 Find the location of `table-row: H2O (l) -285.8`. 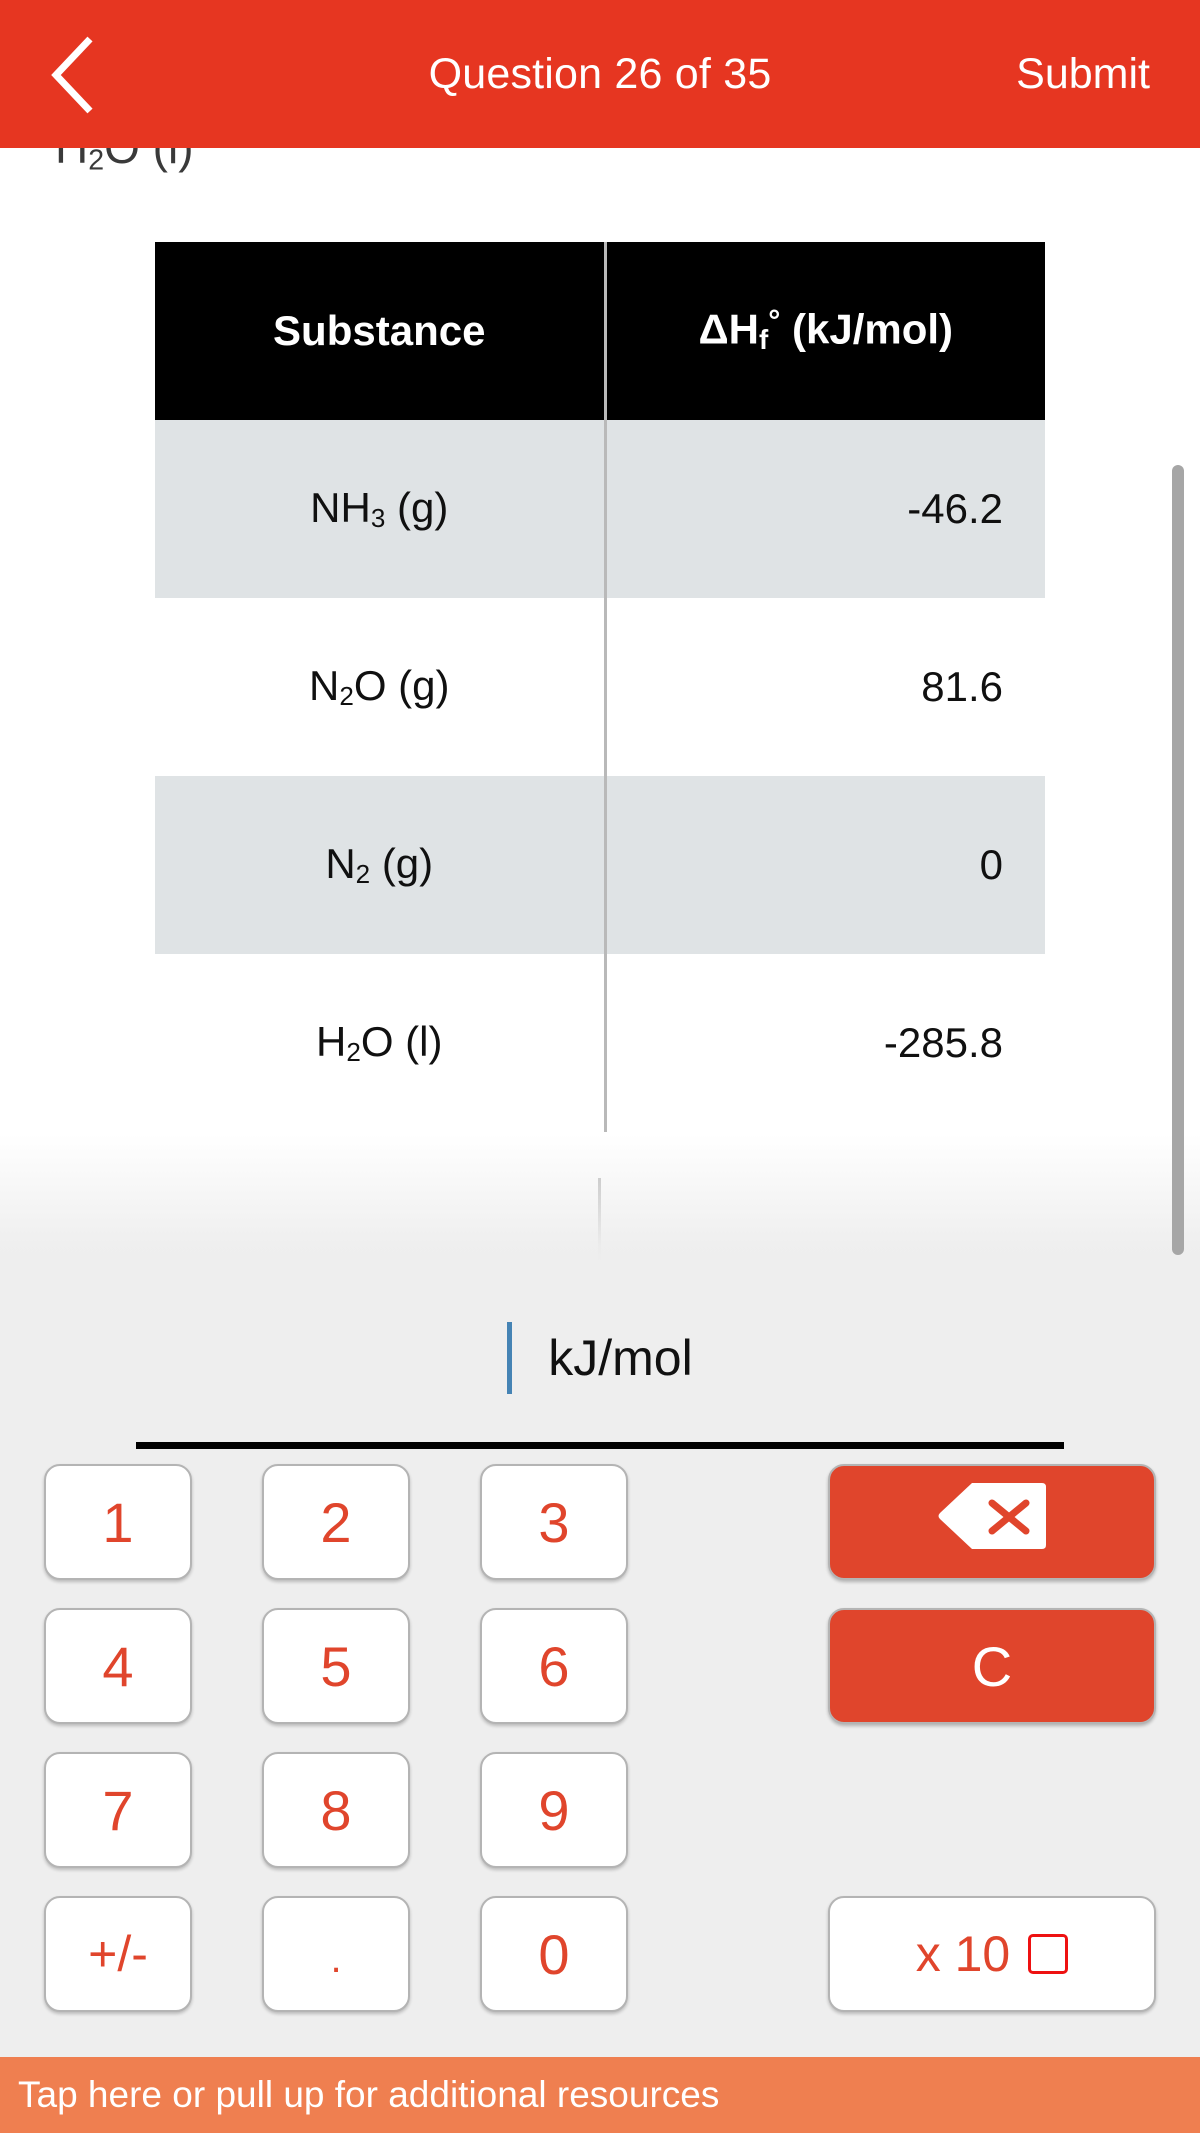

table-row: H2O (l) -285.8 is located at coordinates (600, 1043).